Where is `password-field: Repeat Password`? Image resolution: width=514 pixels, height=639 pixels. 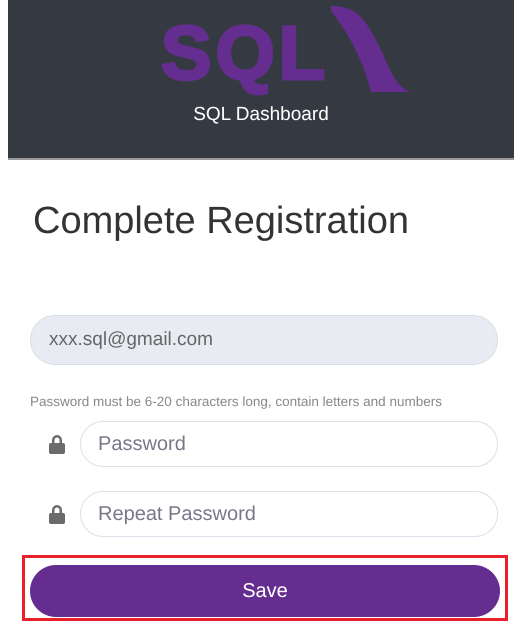 password-field: Repeat Password is located at coordinates (289, 514).